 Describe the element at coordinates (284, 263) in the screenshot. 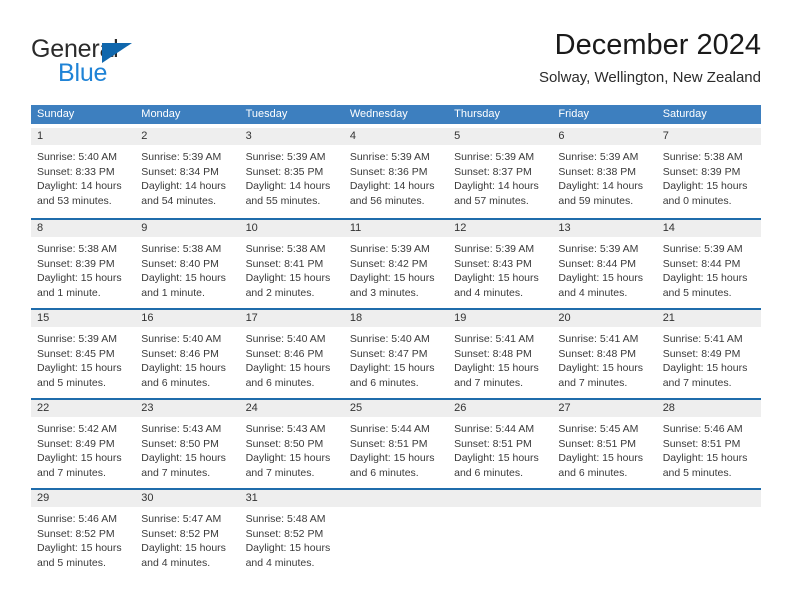

I see `sunset-text: Sunset: 8:41 PM` at that location.